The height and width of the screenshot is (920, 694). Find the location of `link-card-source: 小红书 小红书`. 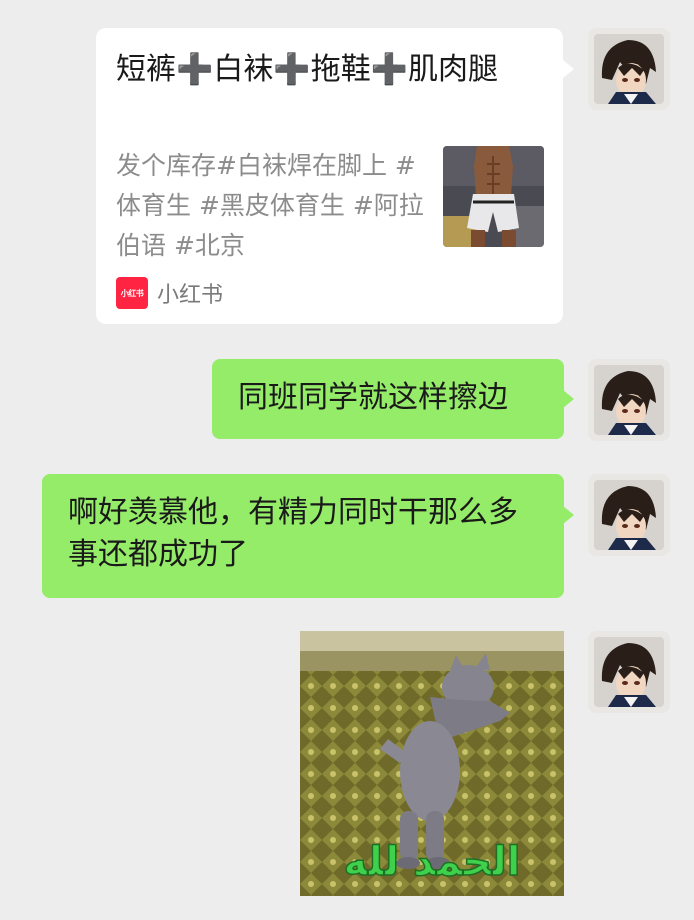

link-card-source: 小红书 小红书 is located at coordinates (169, 293).